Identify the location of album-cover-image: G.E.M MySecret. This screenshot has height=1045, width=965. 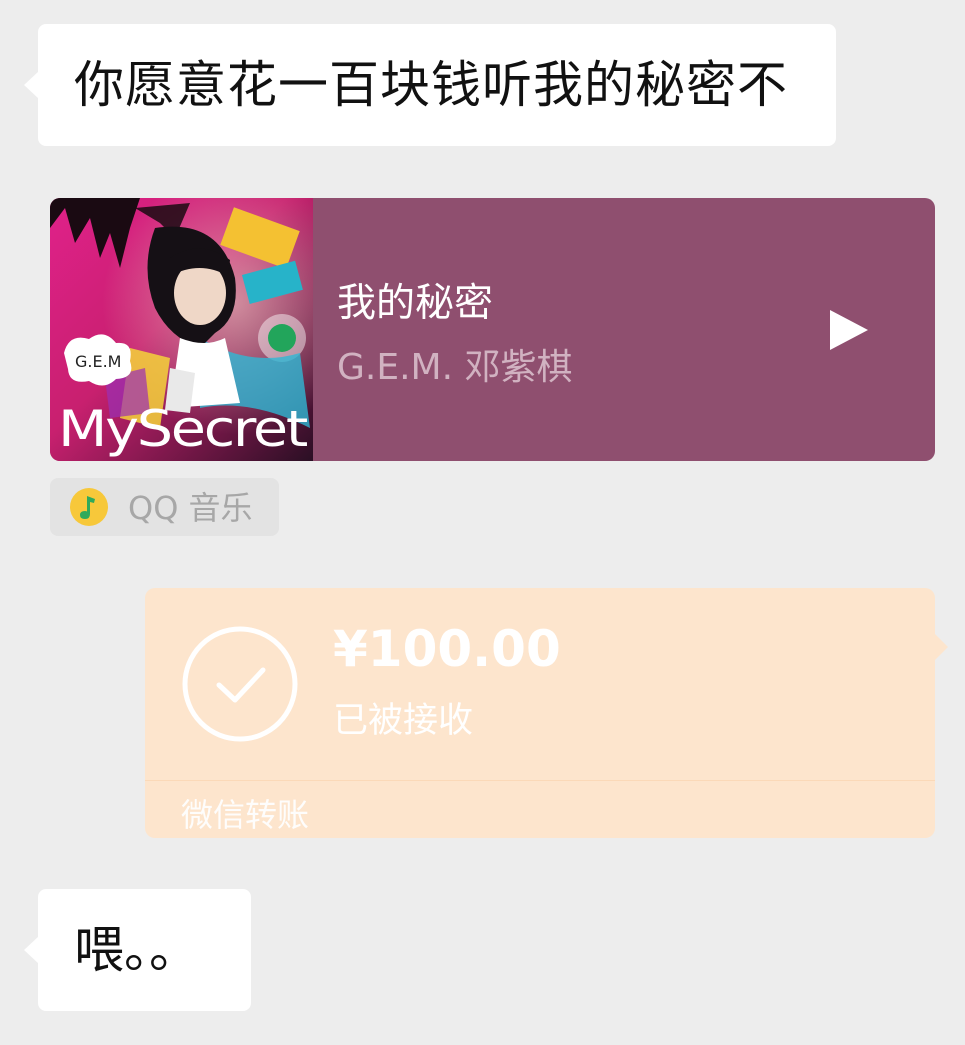
(181, 329).